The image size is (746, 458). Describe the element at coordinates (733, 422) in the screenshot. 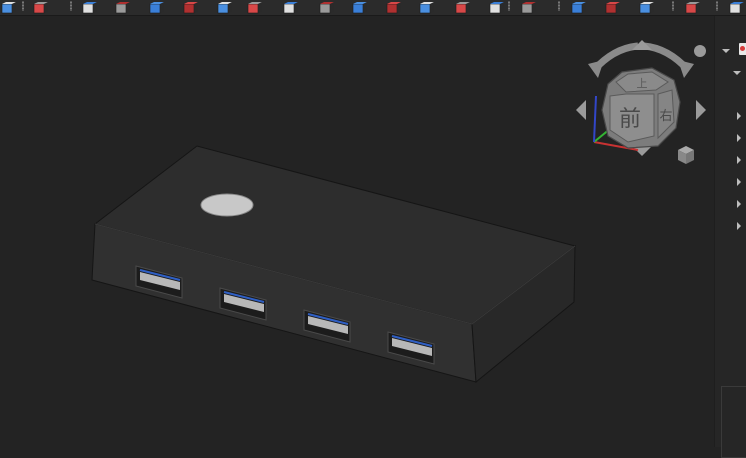

I see `property-panel` at that location.